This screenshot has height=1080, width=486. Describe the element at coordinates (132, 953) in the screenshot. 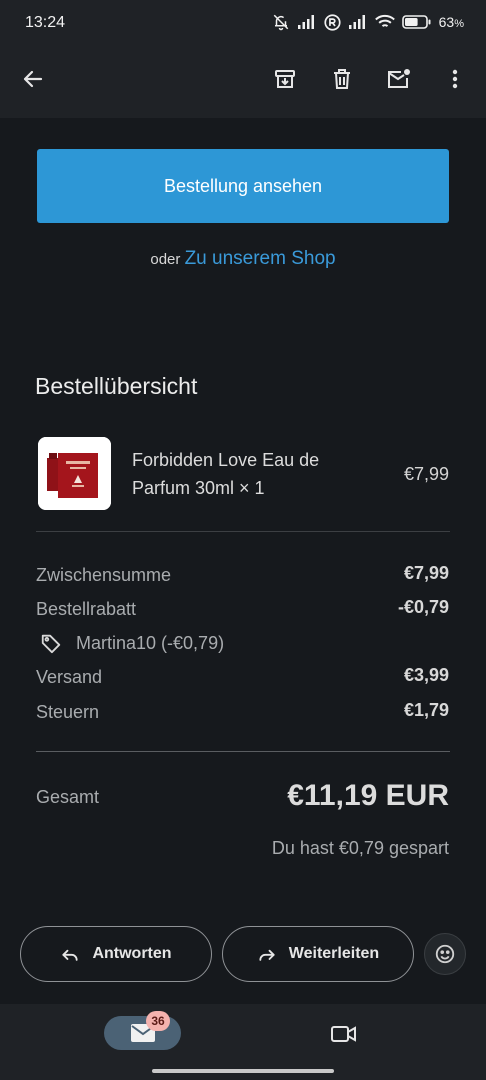

I see `reply-label: Antworten` at that location.